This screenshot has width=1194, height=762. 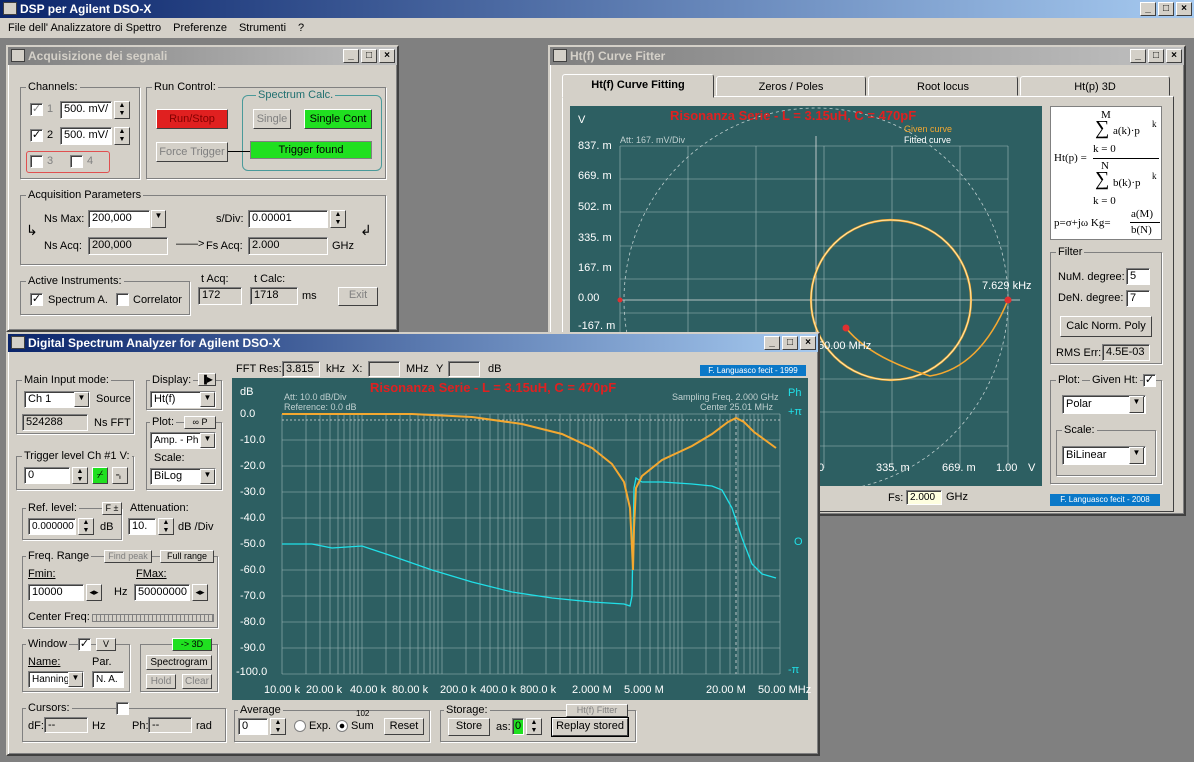 I want to click on ch2-checkbox: ✓, so click(x=36, y=135).